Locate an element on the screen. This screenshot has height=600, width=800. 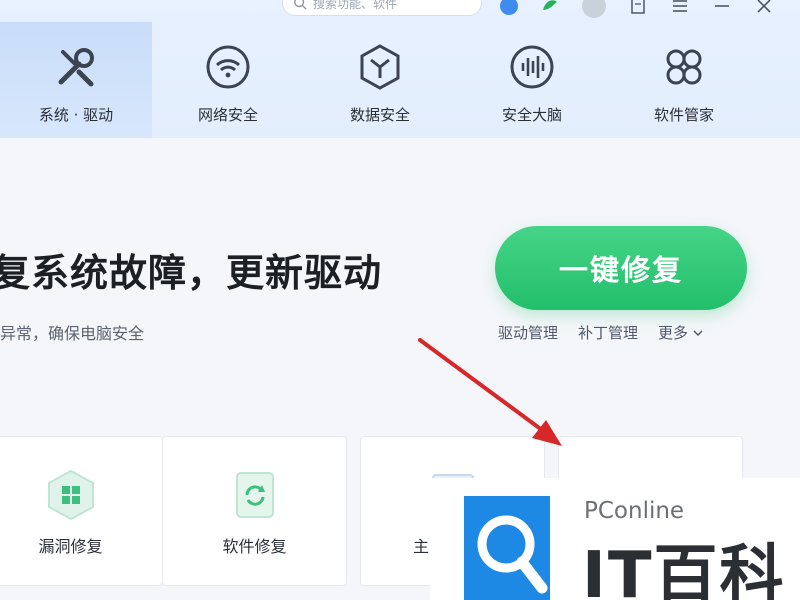
card-vulnerability-fix: 漏洞修复 is located at coordinates (81, 511).